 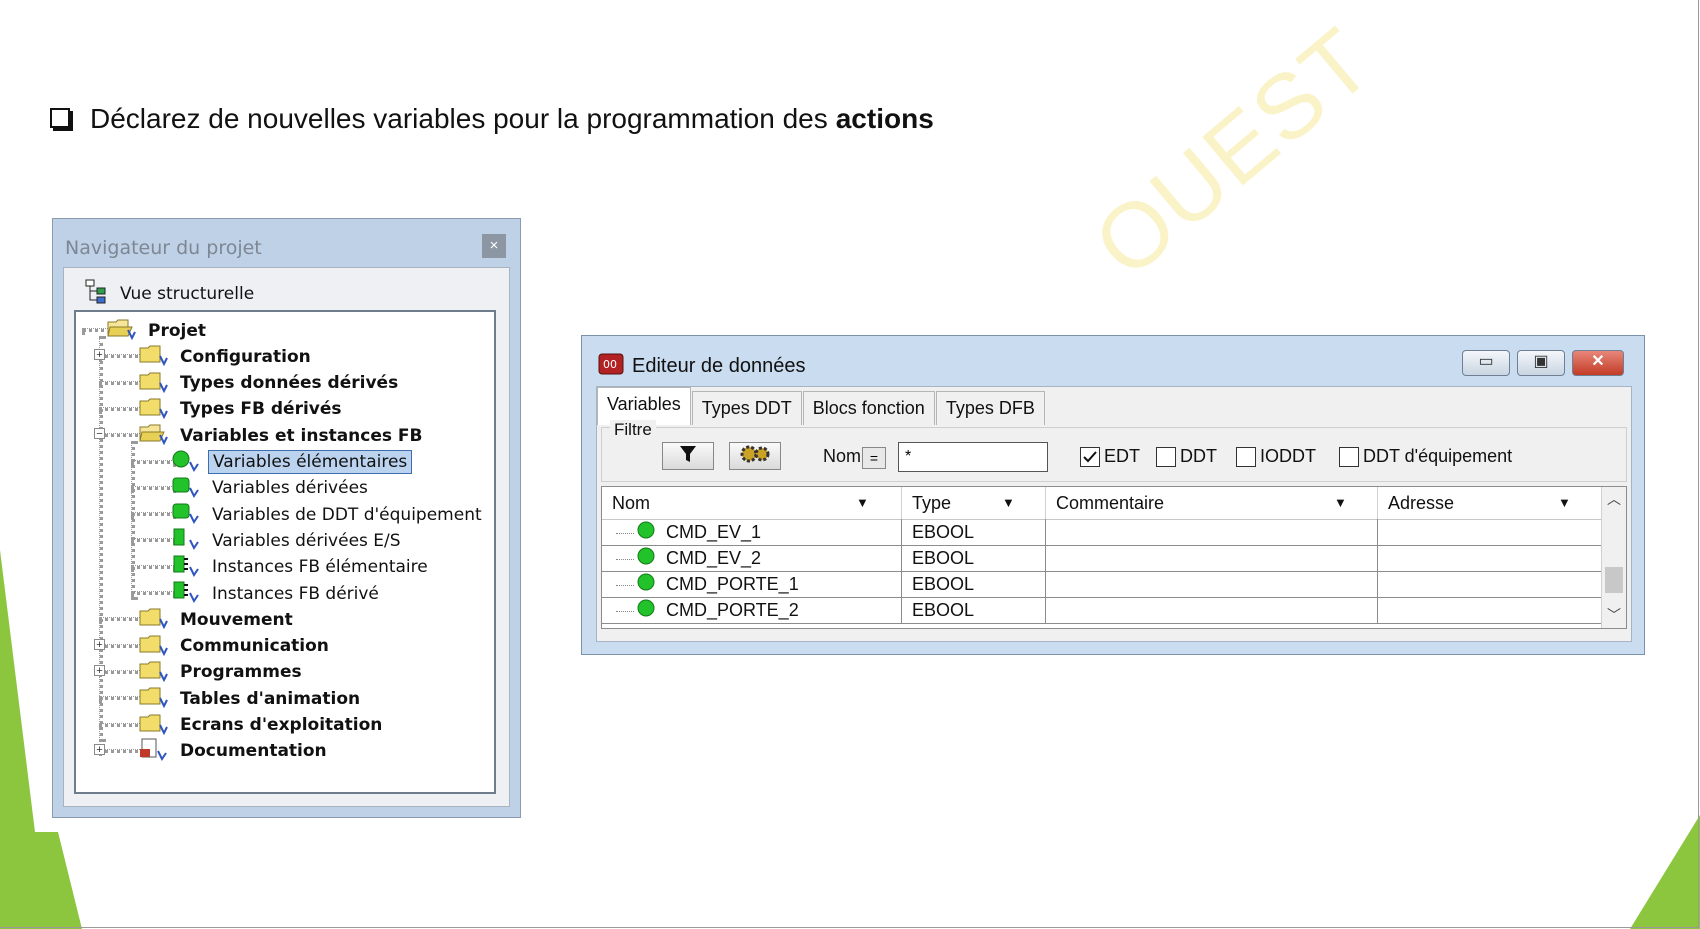 I want to click on ddt-equipement-checkbox: DDT d'équipement, so click(x=1425, y=456).